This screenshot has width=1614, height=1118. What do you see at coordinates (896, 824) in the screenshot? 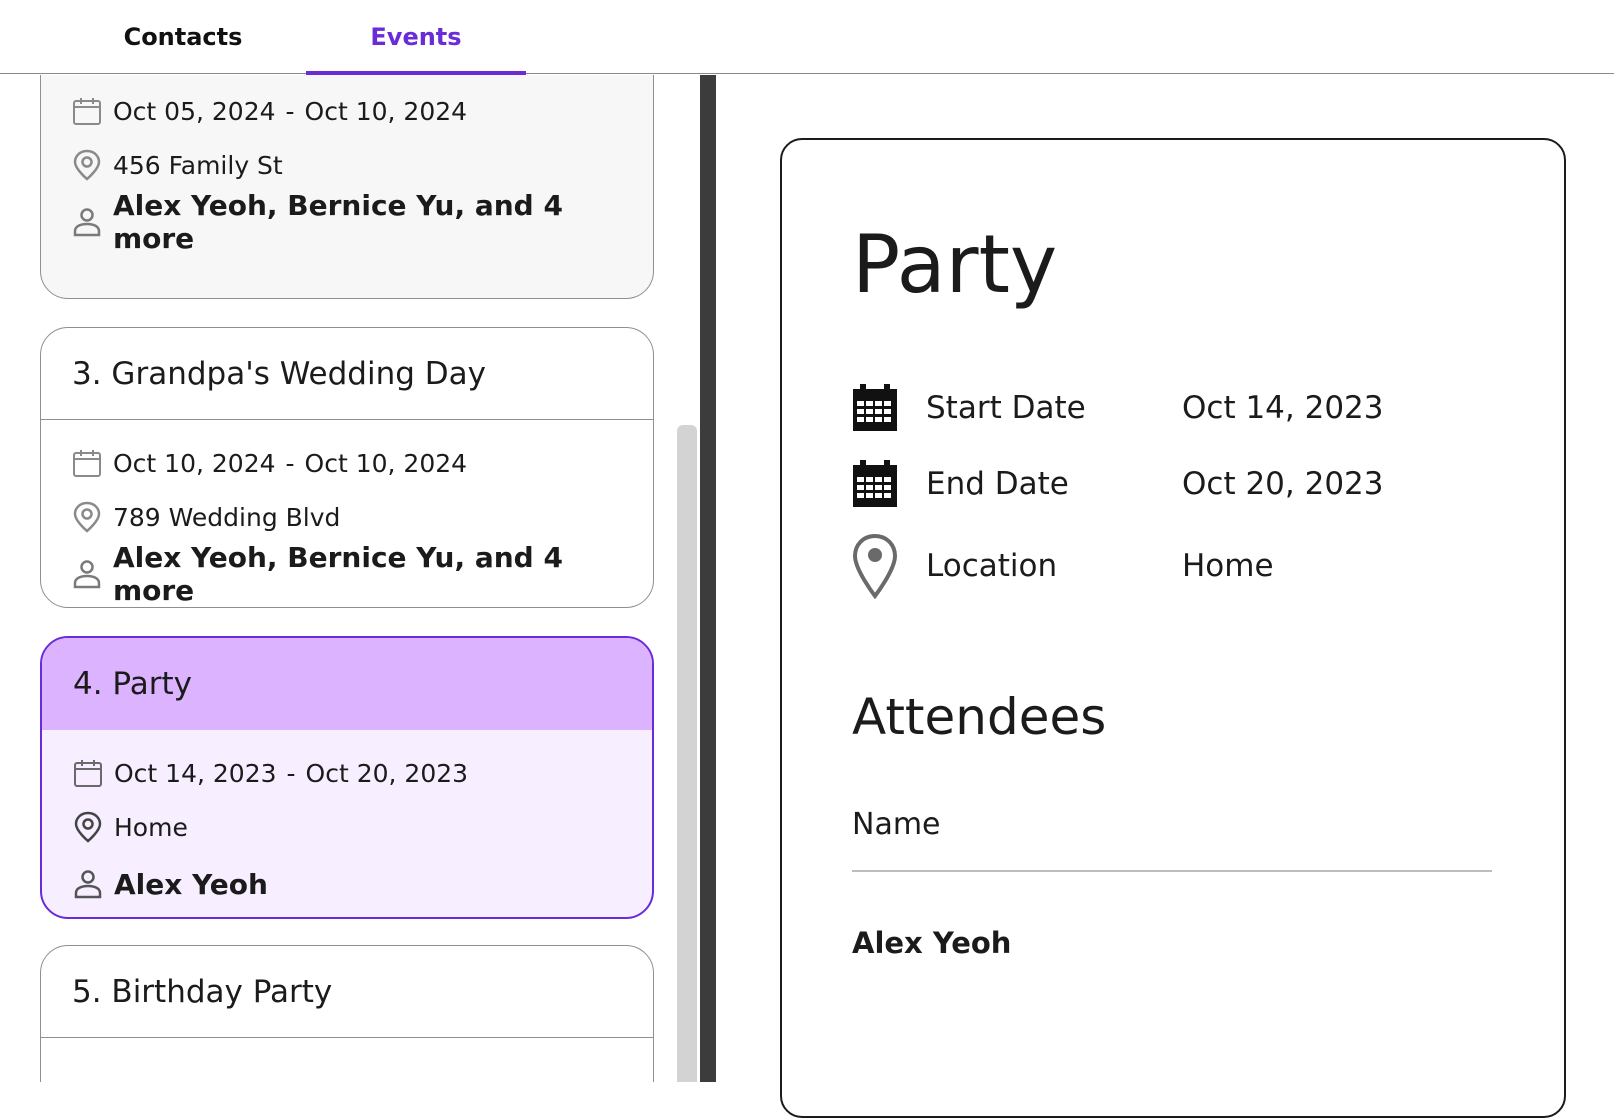
I see `attendees-name-column-header: Name` at bounding box center [896, 824].